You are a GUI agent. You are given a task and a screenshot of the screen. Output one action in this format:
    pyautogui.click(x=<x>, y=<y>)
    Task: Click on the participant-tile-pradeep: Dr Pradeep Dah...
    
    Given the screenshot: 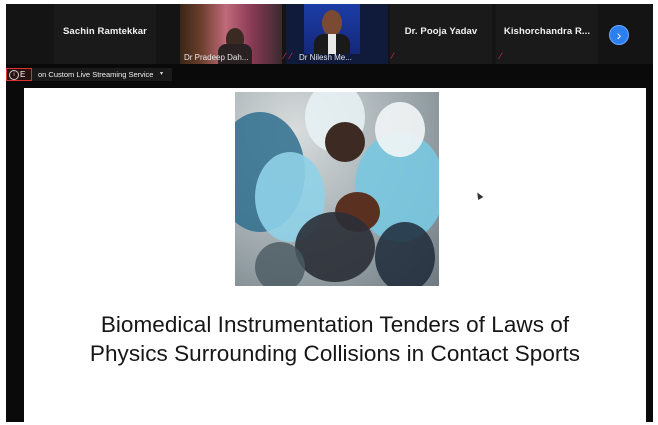 What is the action you would take?
    pyautogui.click(x=231, y=34)
    